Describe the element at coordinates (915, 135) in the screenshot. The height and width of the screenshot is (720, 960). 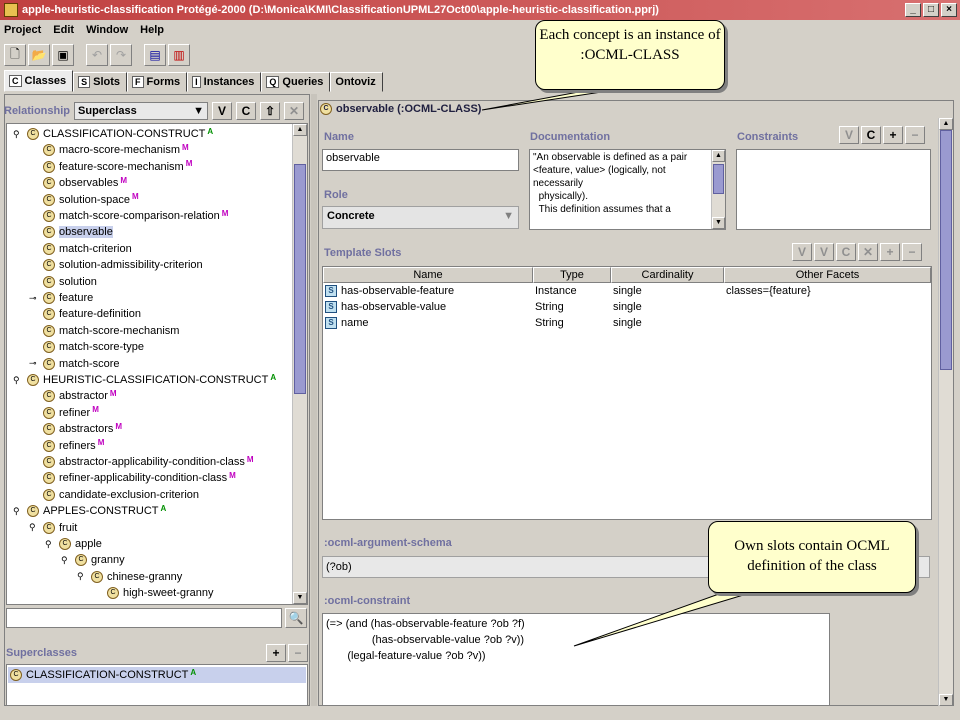
I see `remove-constraint-button: −` at that location.